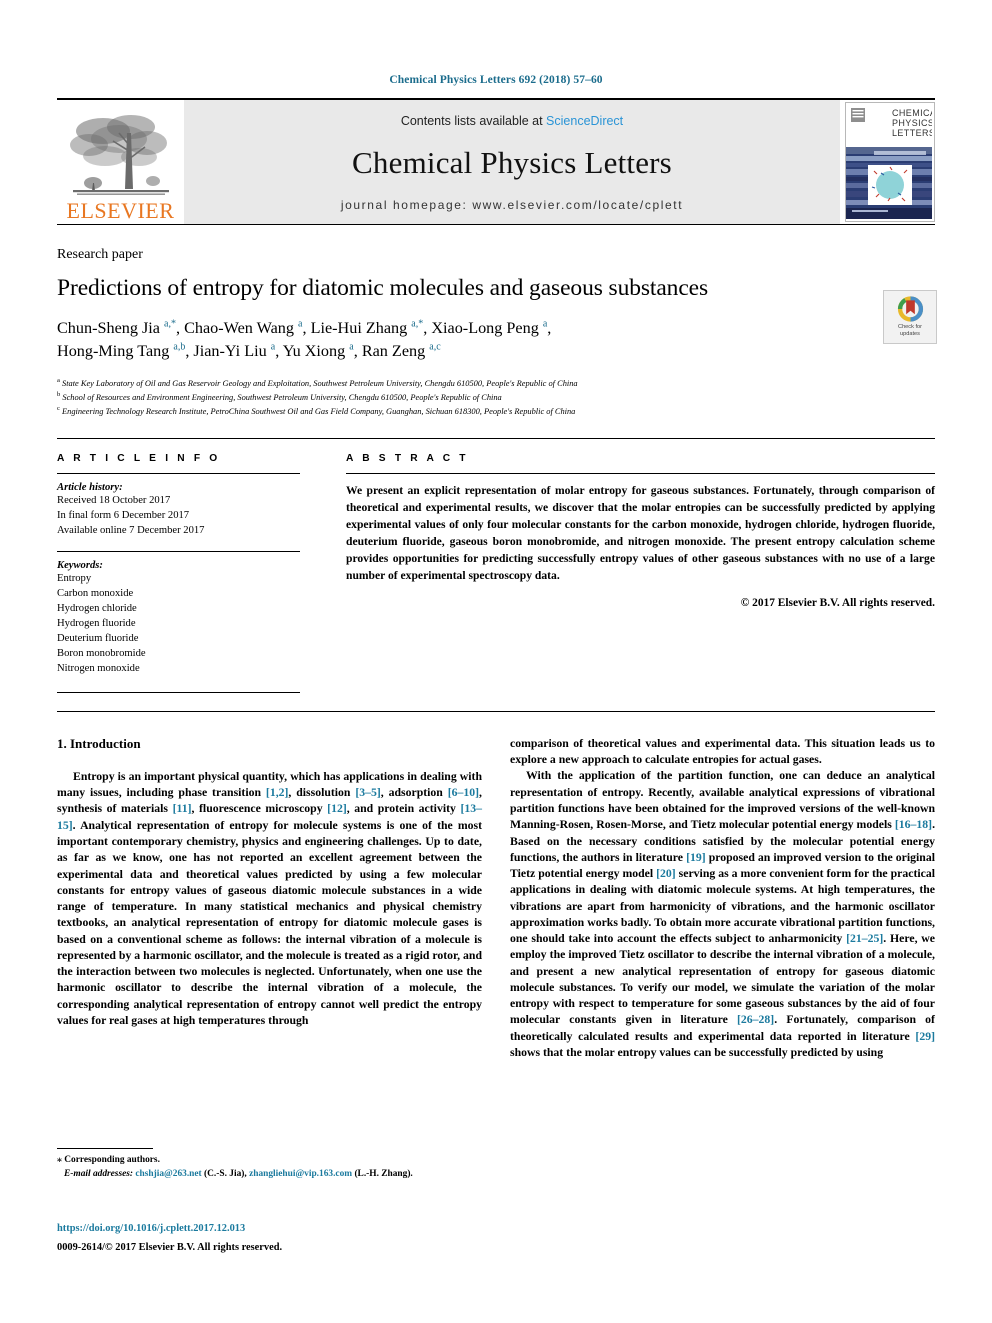 Image resolution: width=992 pixels, height=1323 pixels. I want to click on keyword-item: Carbon monoxide, so click(95, 593).